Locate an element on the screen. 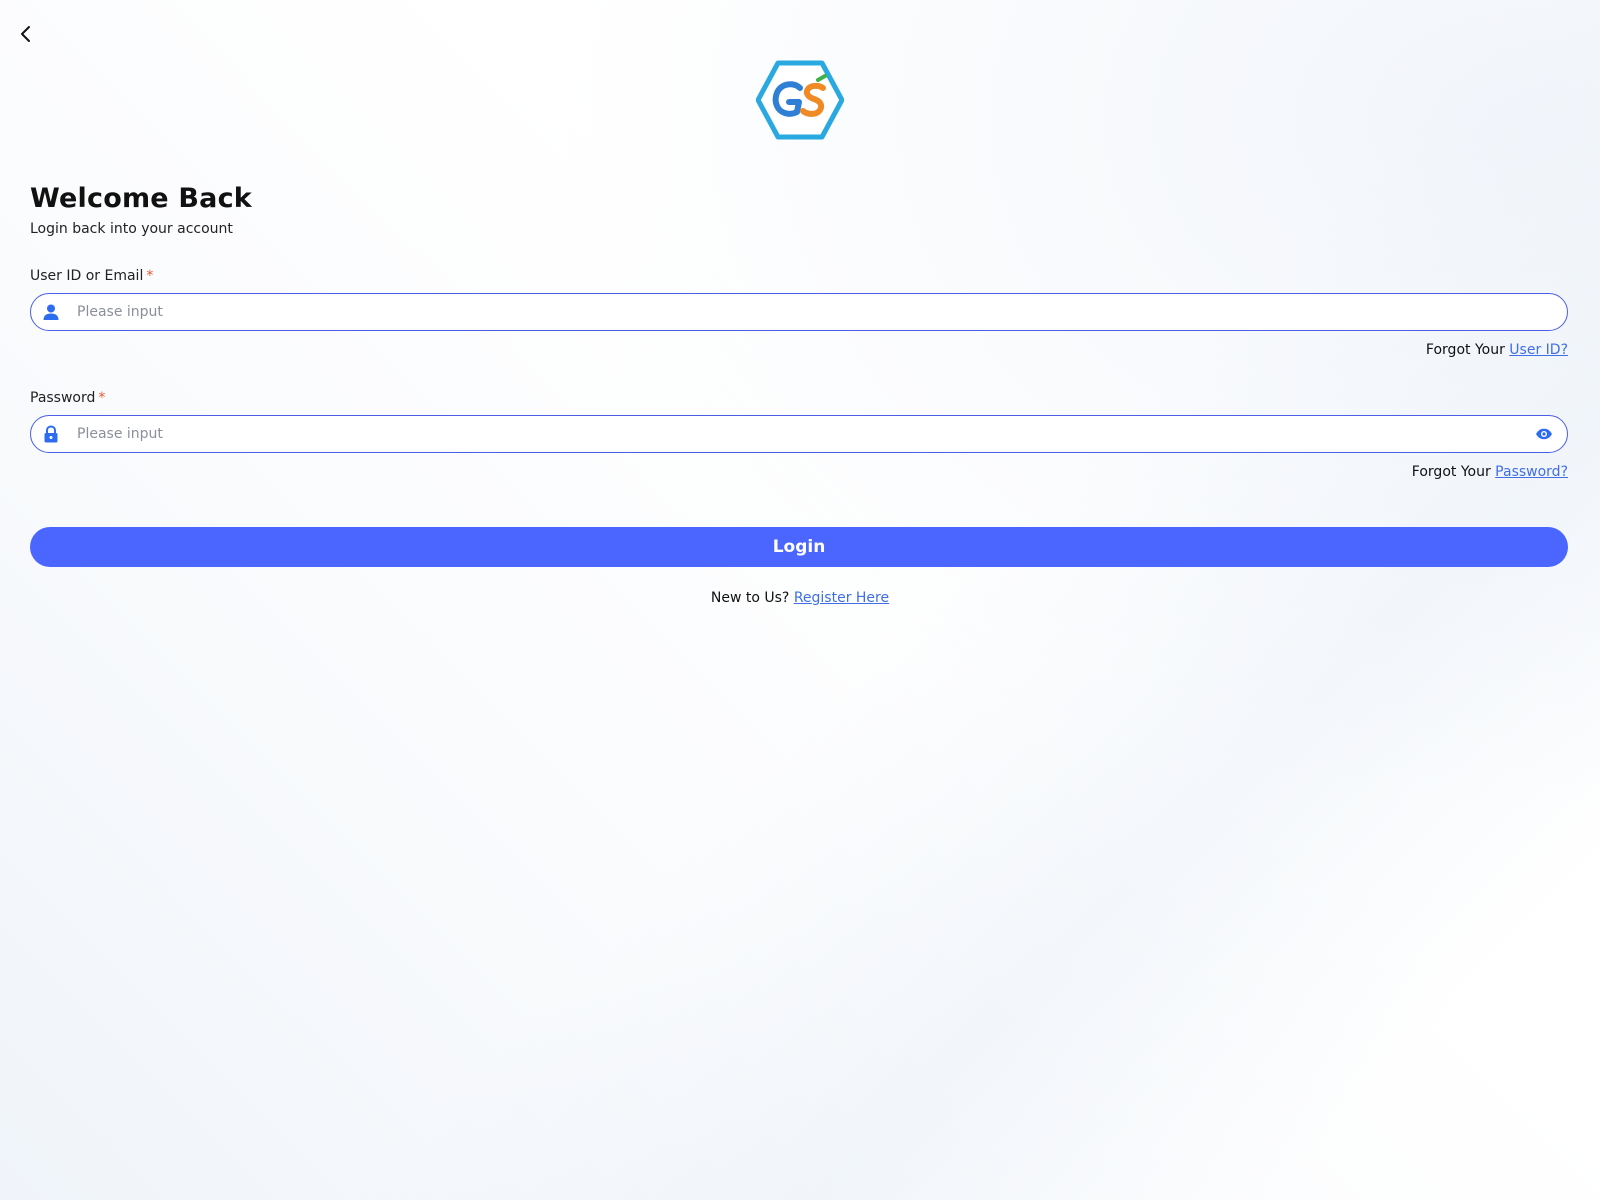 The width and height of the screenshot is (1600, 1200). password-input is located at coordinates (805, 434).